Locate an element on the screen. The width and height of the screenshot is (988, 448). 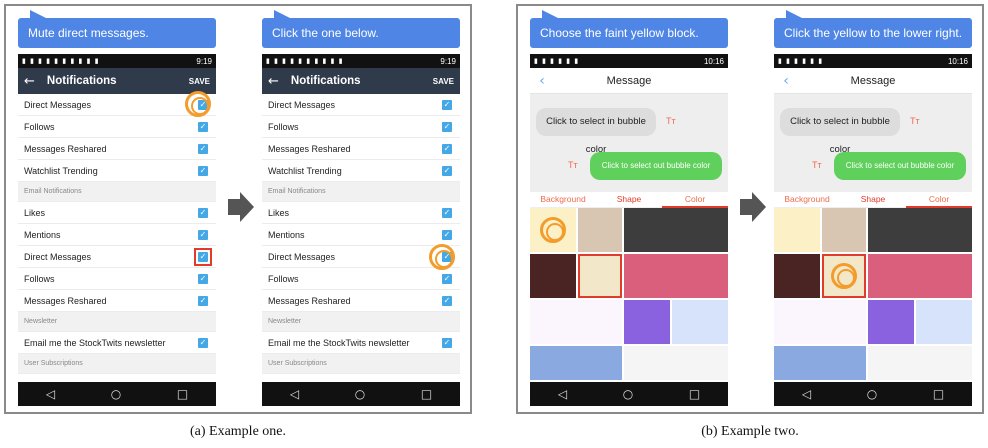
color-grid is located at coordinates (873, 294).